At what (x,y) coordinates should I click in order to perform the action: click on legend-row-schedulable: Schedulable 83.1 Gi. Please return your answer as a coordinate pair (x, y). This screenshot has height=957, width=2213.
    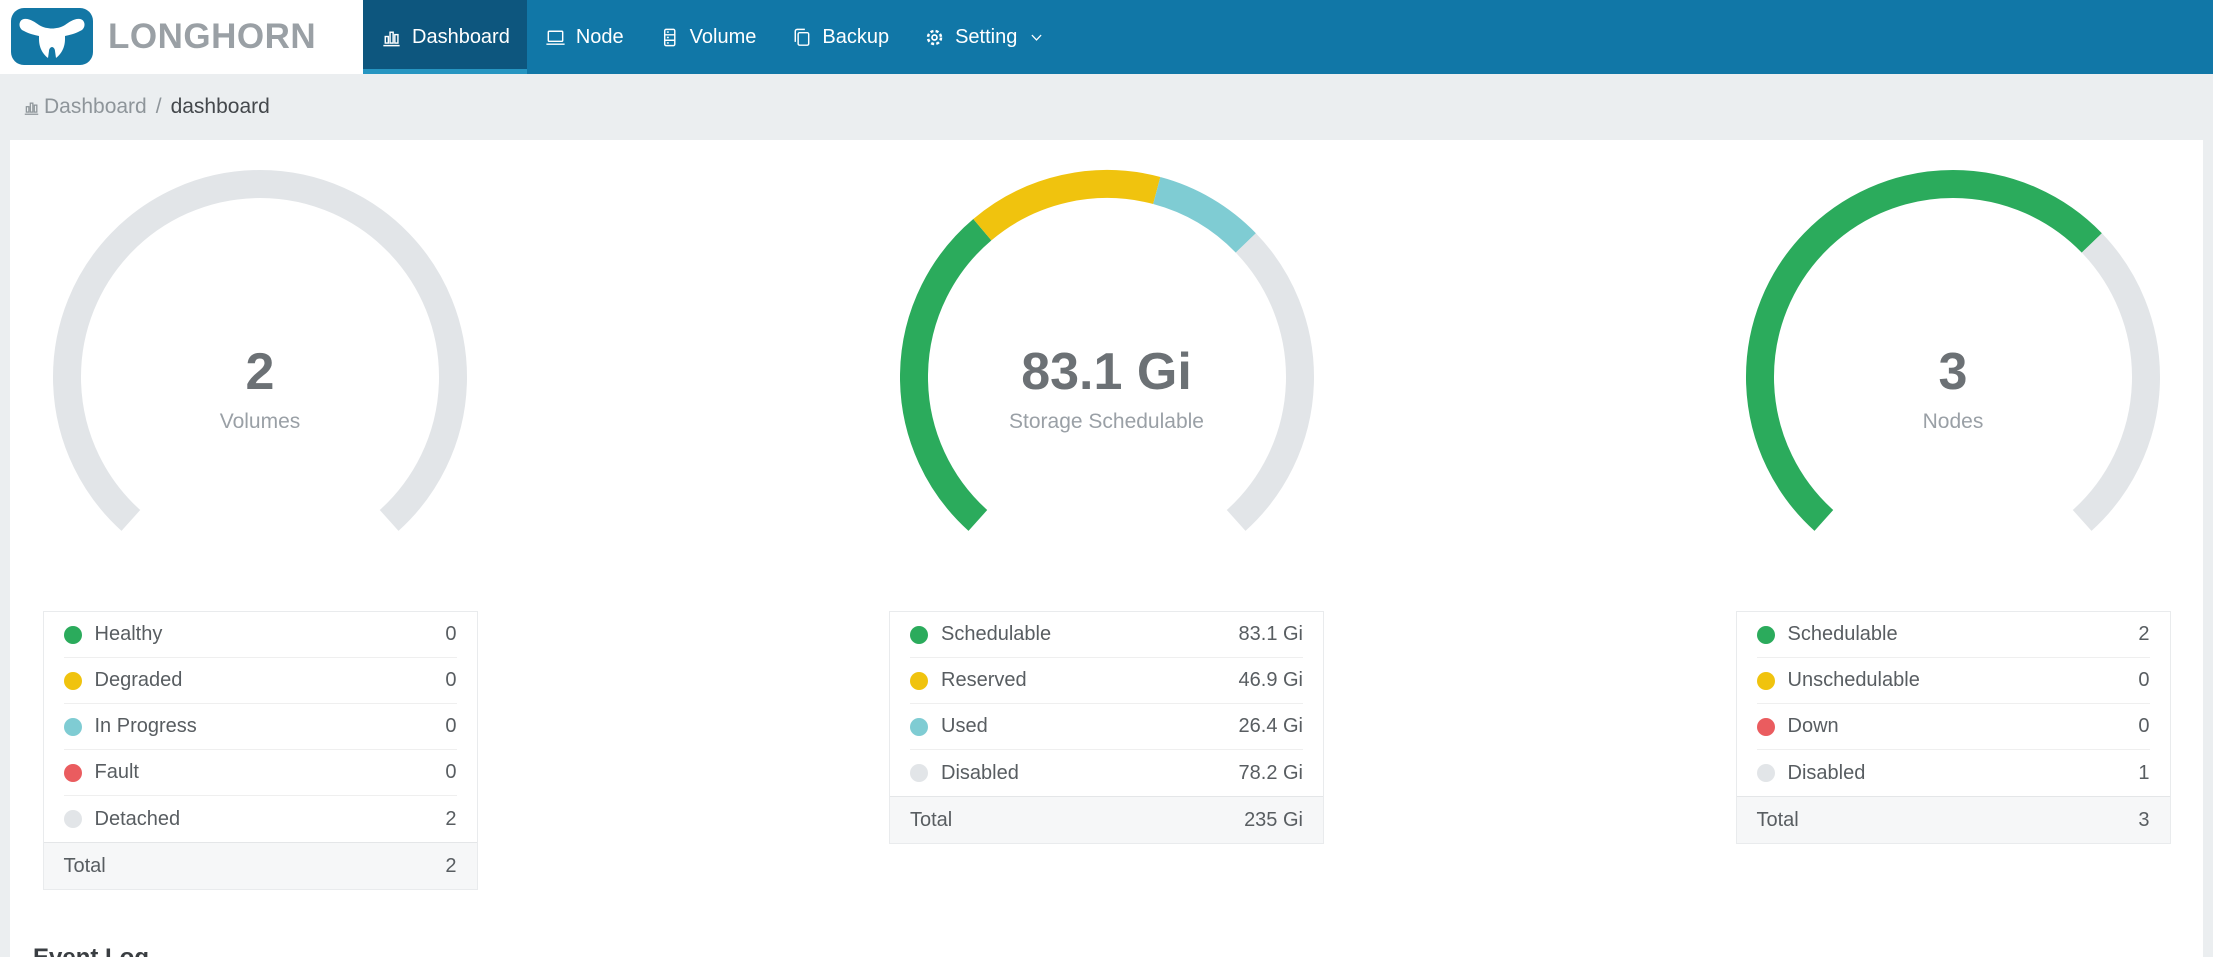
    Looking at the image, I should click on (1106, 635).